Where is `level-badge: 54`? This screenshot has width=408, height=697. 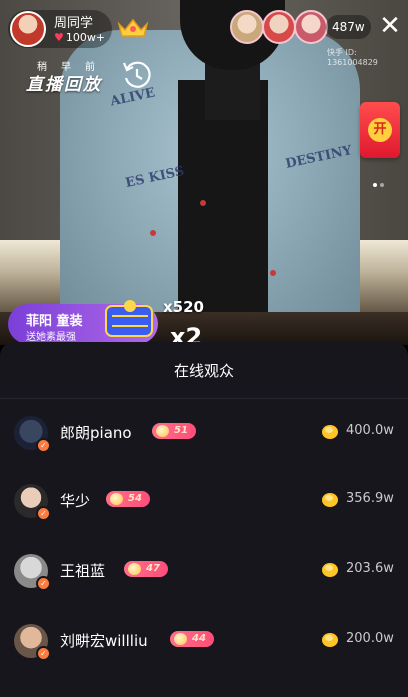
level-badge: 54 is located at coordinates (128, 499).